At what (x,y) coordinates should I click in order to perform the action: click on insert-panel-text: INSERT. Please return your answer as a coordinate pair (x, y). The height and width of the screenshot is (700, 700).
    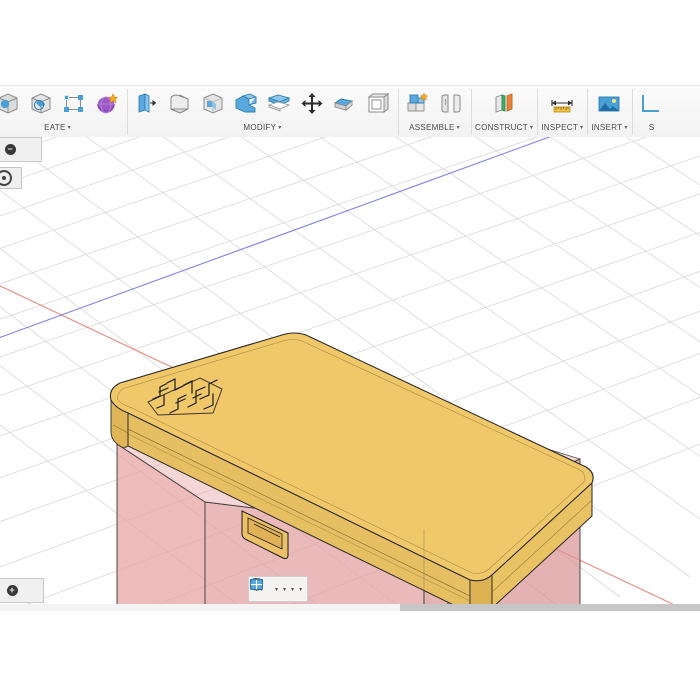
    Looking at the image, I should click on (607, 127).